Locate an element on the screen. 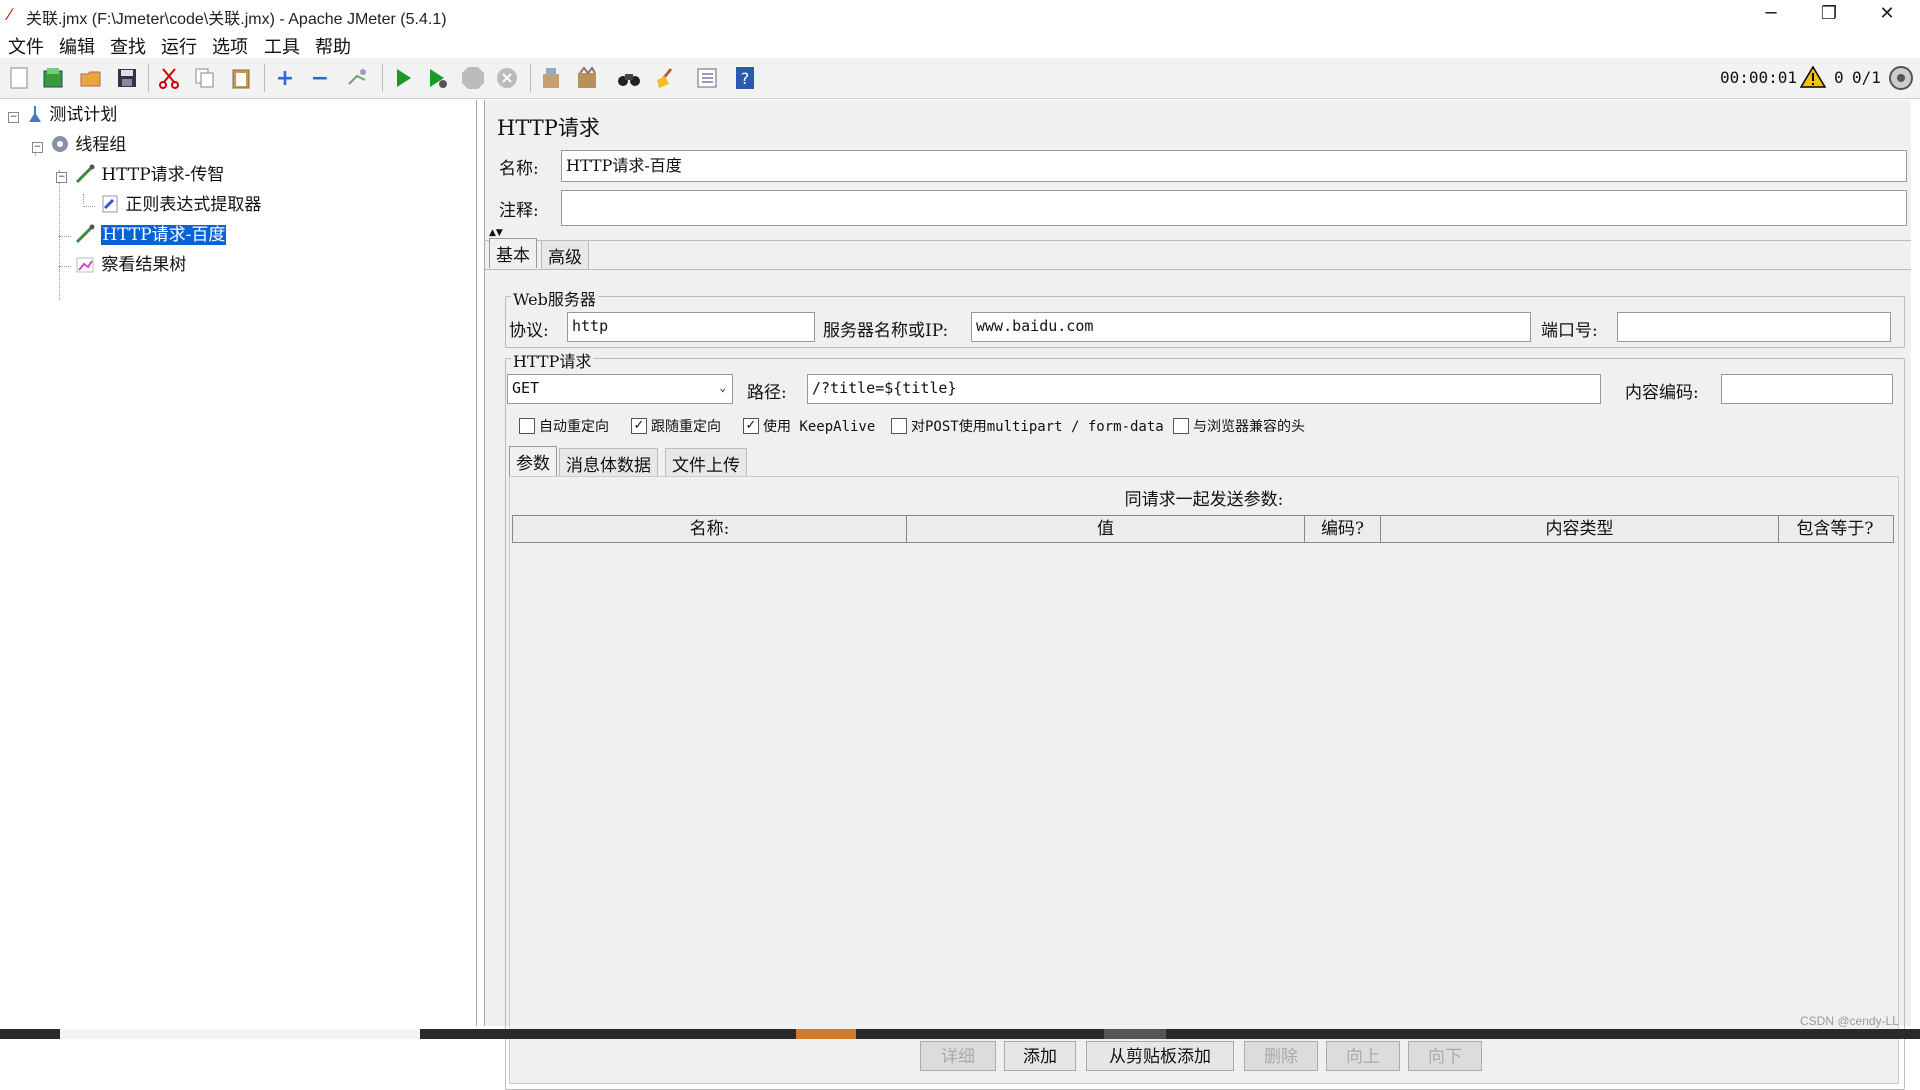 The image size is (1920, 1090). templates-icon is located at coordinates (53, 78).